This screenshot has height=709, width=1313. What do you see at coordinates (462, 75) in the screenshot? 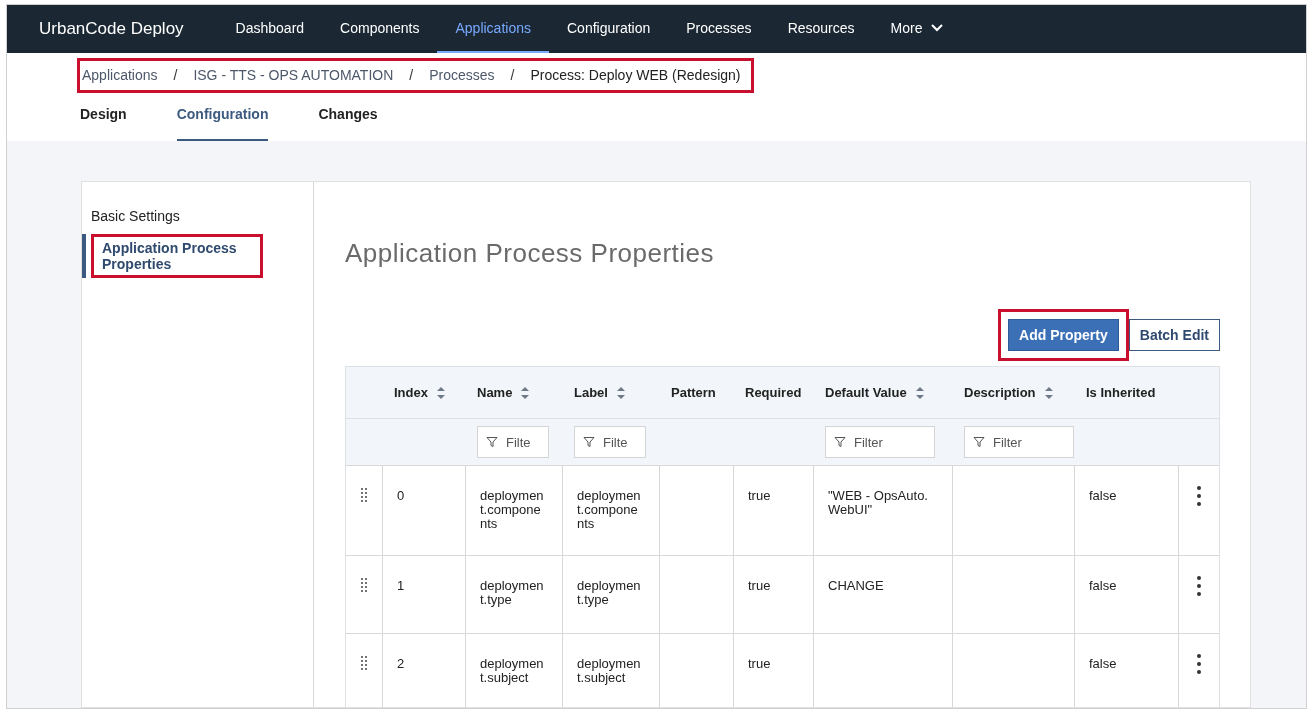
I see `breadcrumb-link: Processes` at bounding box center [462, 75].